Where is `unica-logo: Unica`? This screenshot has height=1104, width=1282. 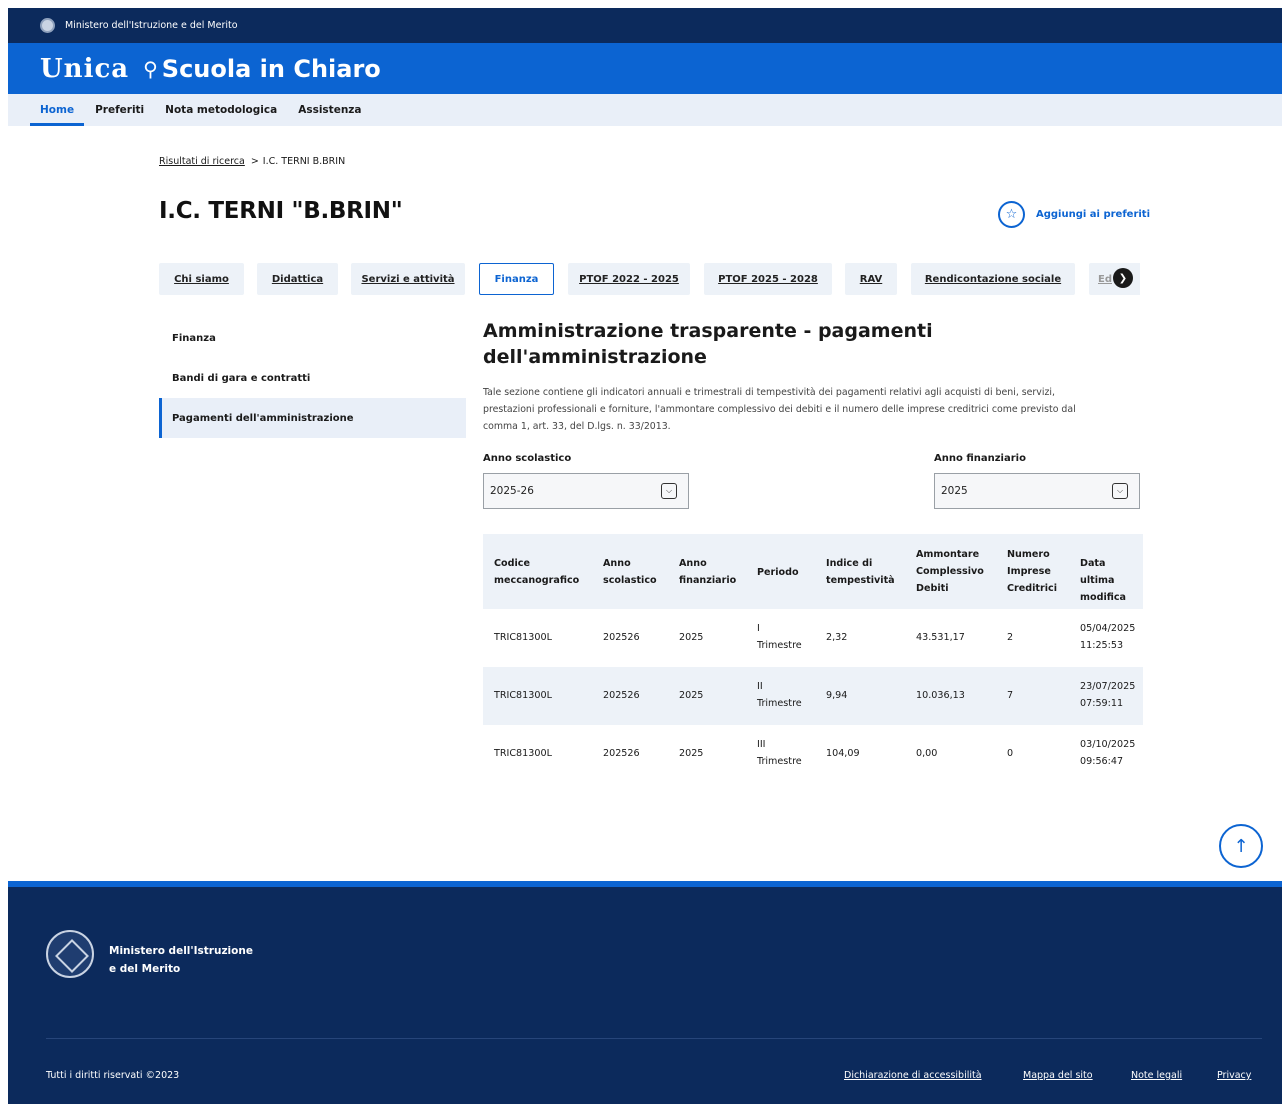 unica-logo: Unica is located at coordinates (84, 69).